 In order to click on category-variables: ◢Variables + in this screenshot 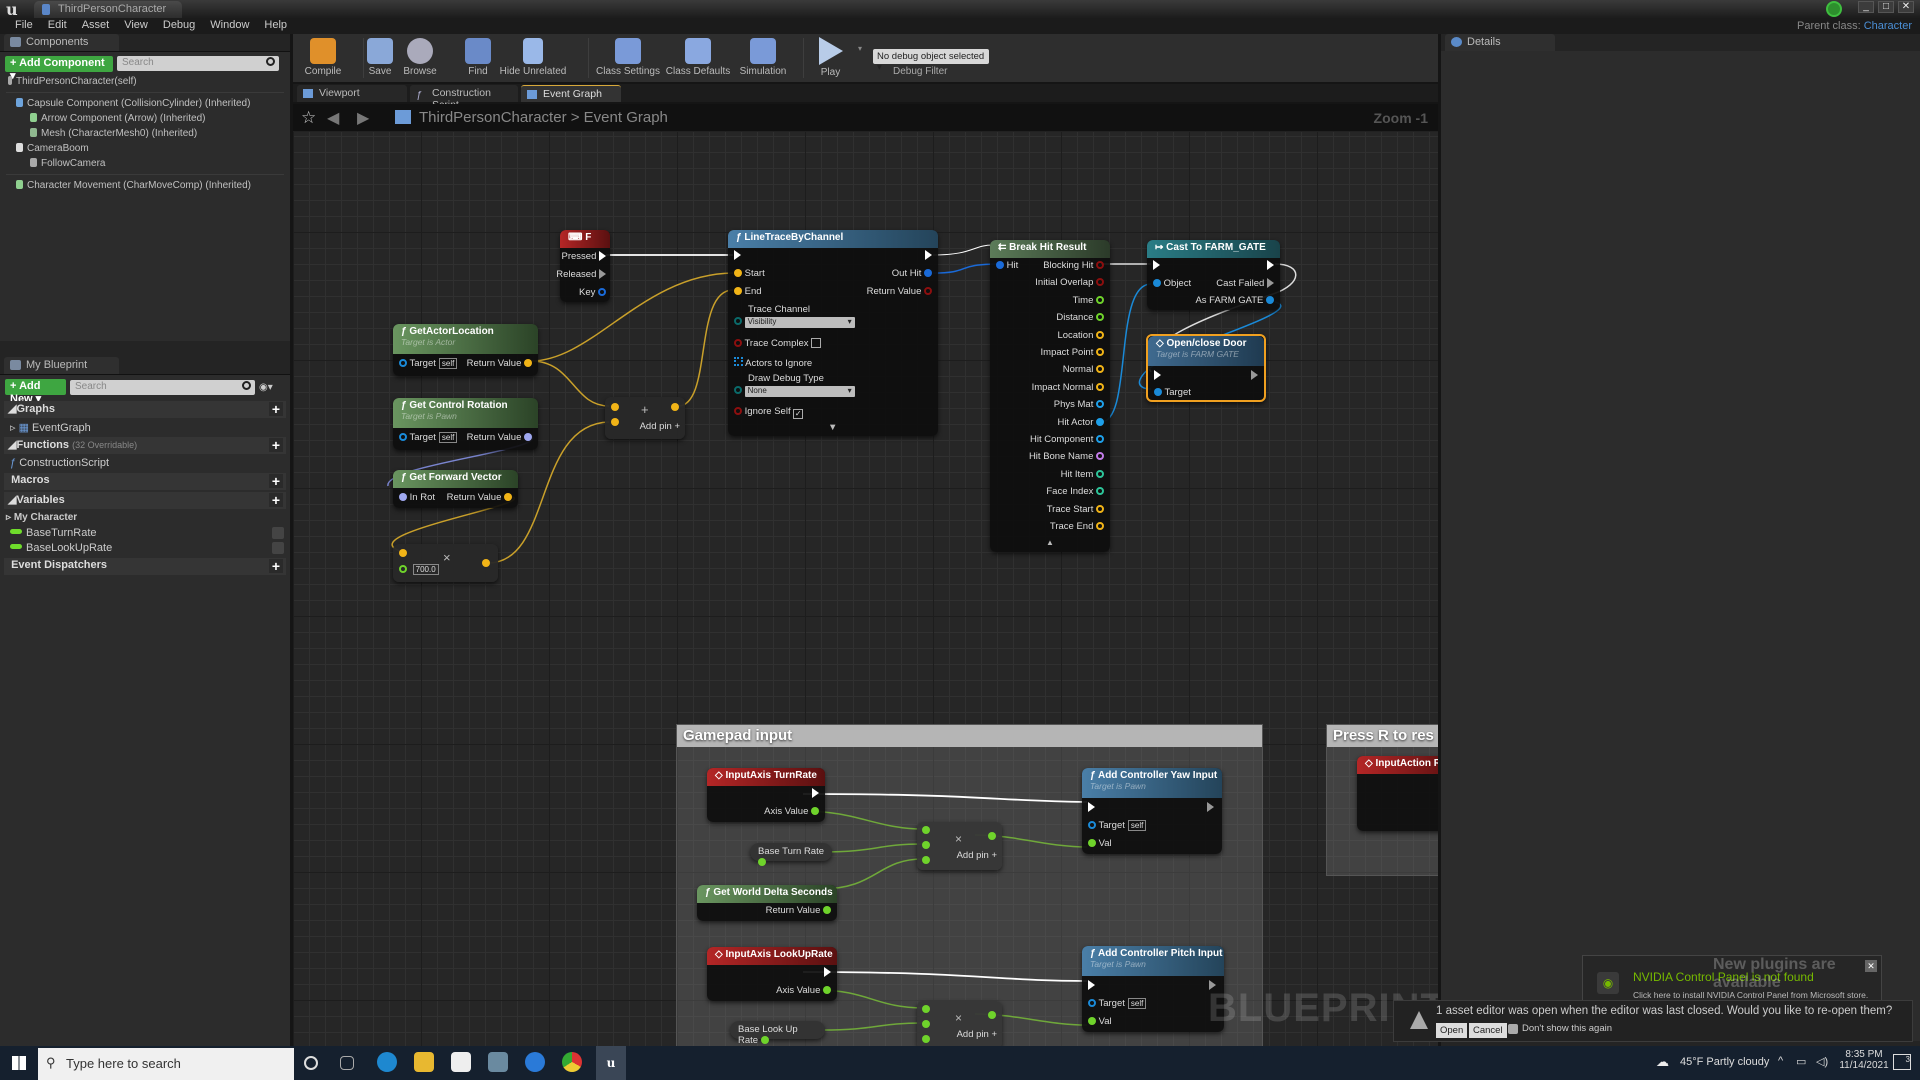, I will do `click(145, 500)`.